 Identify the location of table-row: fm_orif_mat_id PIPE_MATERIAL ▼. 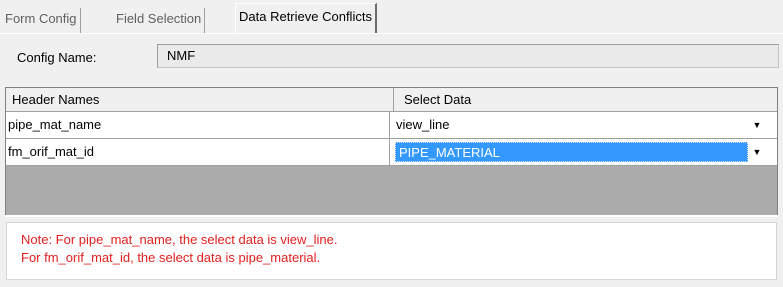
(391, 152).